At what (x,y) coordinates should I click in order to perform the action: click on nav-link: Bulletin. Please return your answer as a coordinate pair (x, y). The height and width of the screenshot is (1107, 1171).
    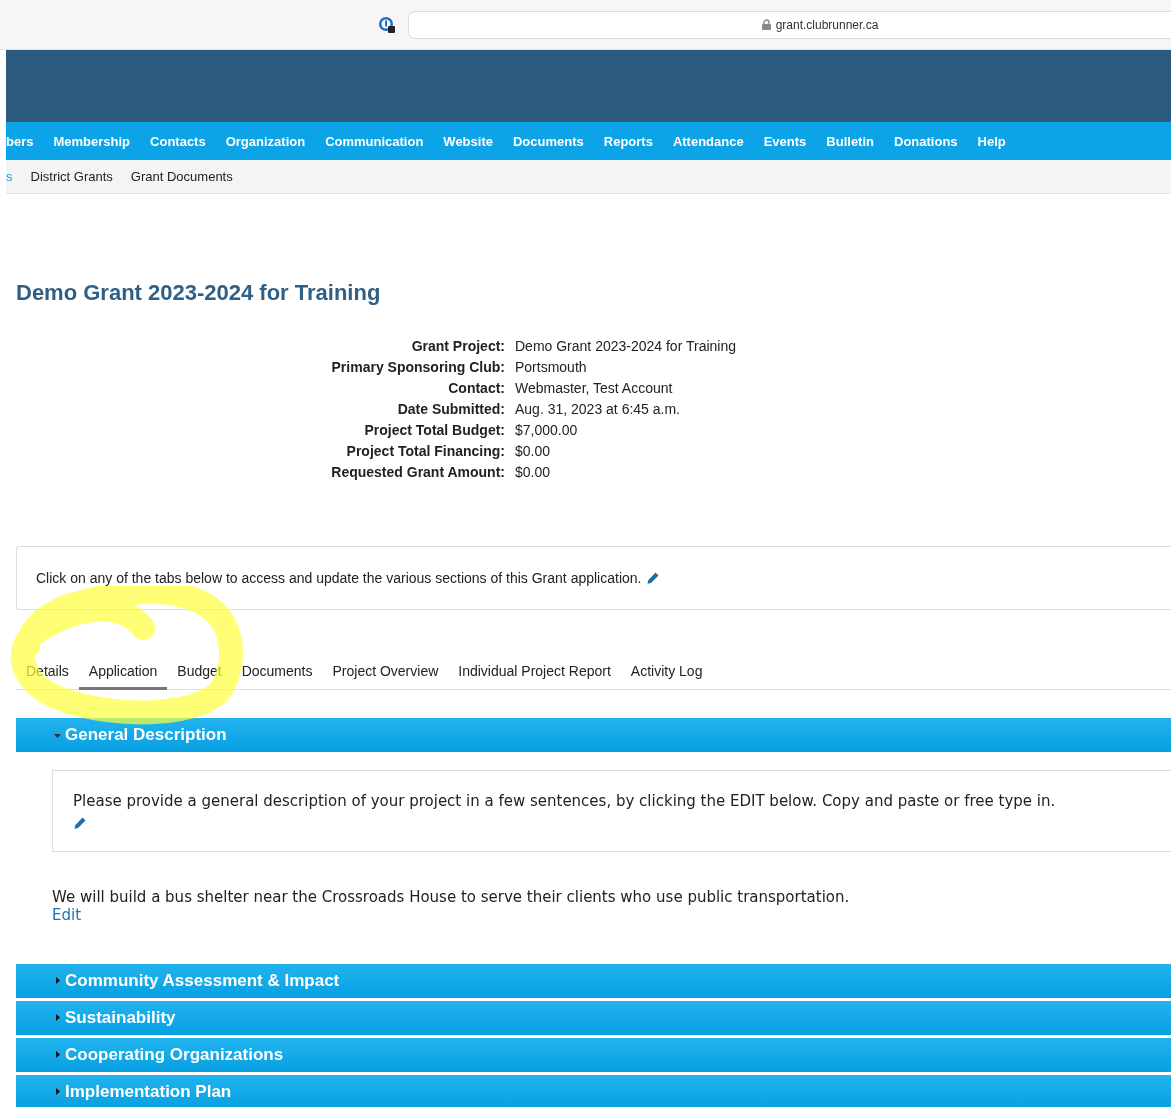
    Looking at the image, I should click on (850, 141).